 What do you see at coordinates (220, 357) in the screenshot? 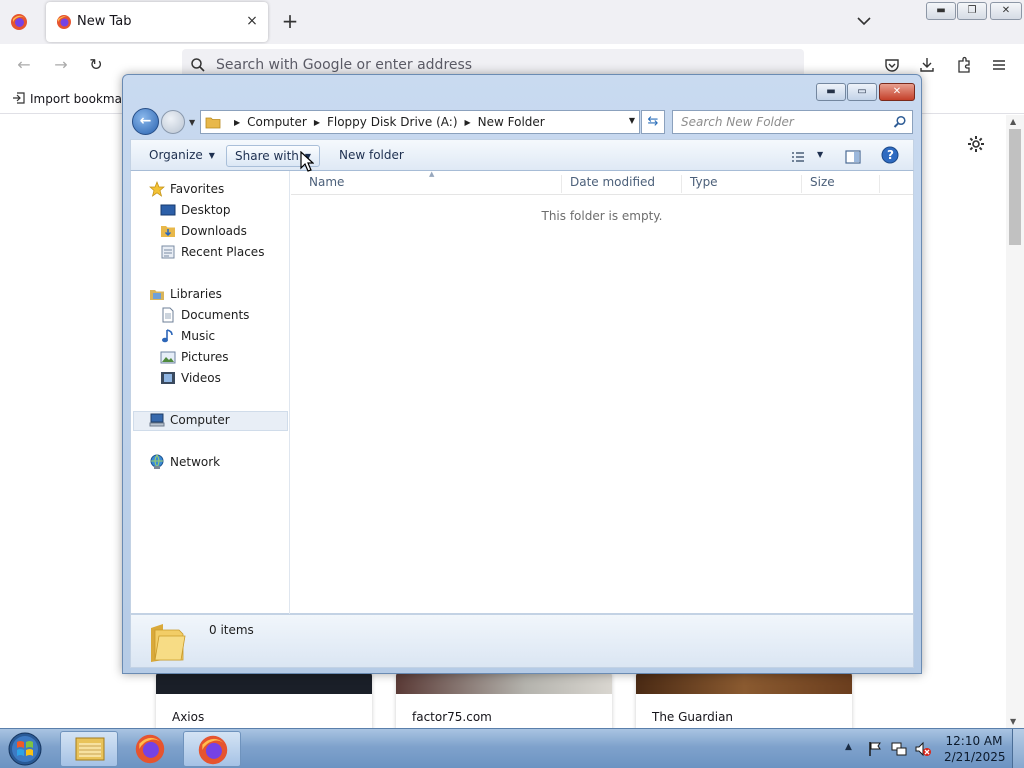
I see `nav-item-pictures: Pictures` at bounding box center [220, 357].